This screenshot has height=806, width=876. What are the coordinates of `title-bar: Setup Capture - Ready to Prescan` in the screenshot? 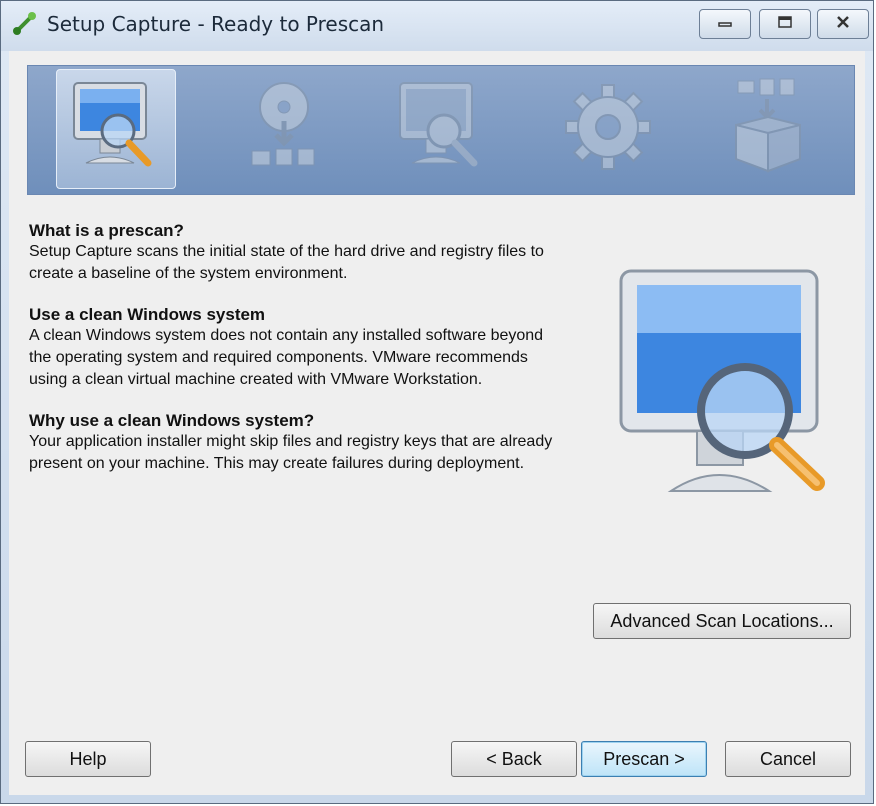 It's located at (437, 26).